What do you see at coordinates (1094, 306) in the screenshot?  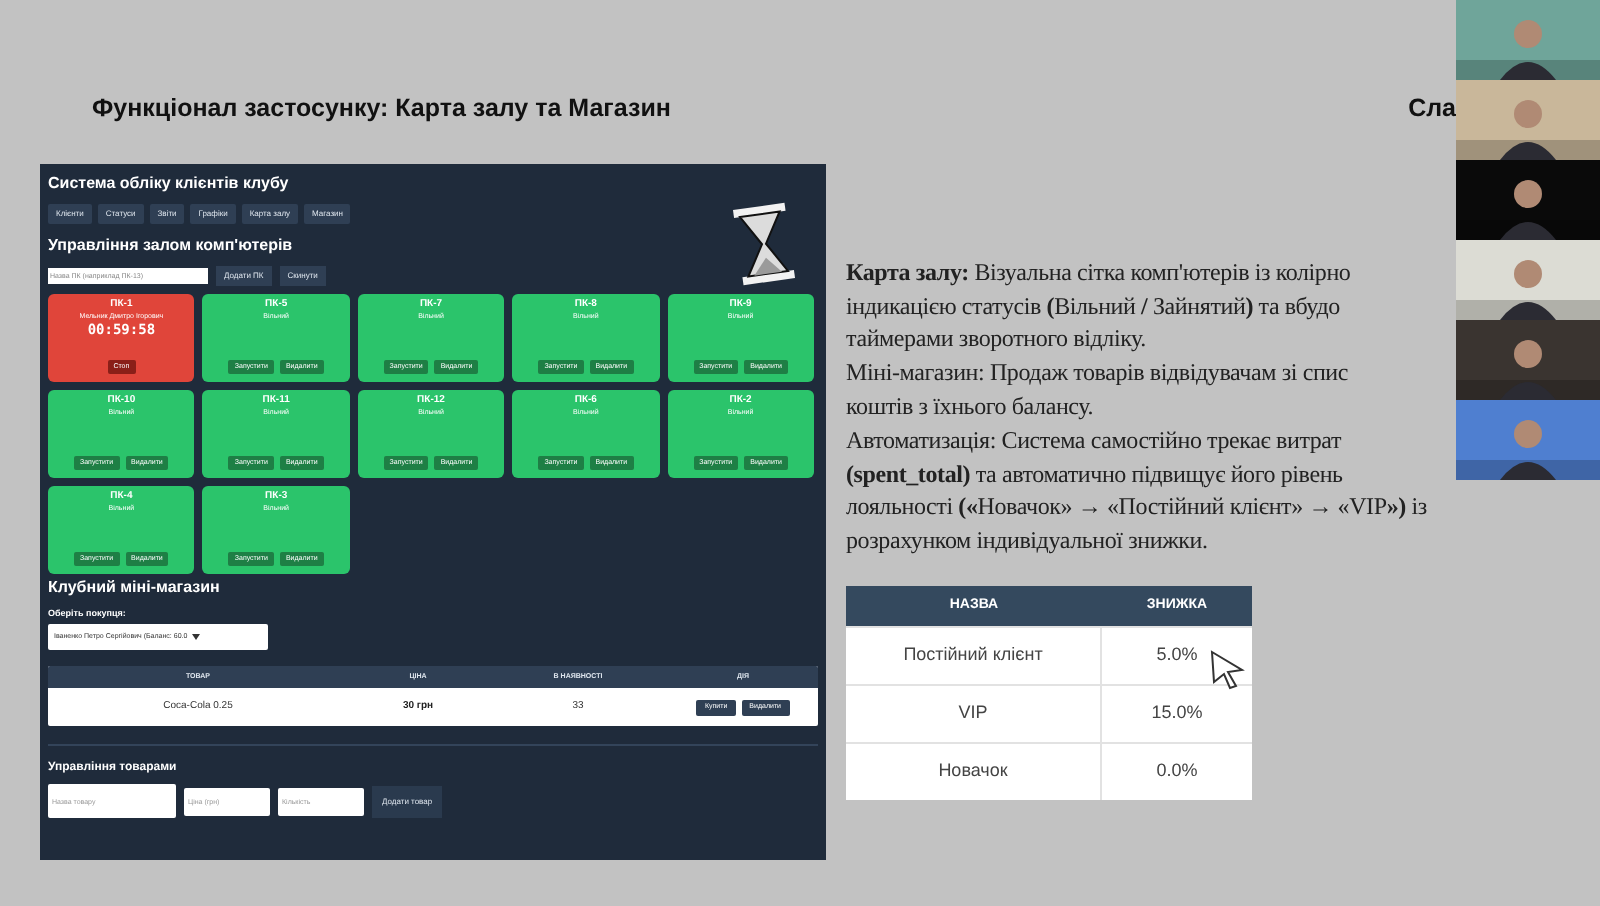 I see `text-line: індикацією статусів (Вільний / Зайнятий) та вбудо` at bounding box center [1094, 306].